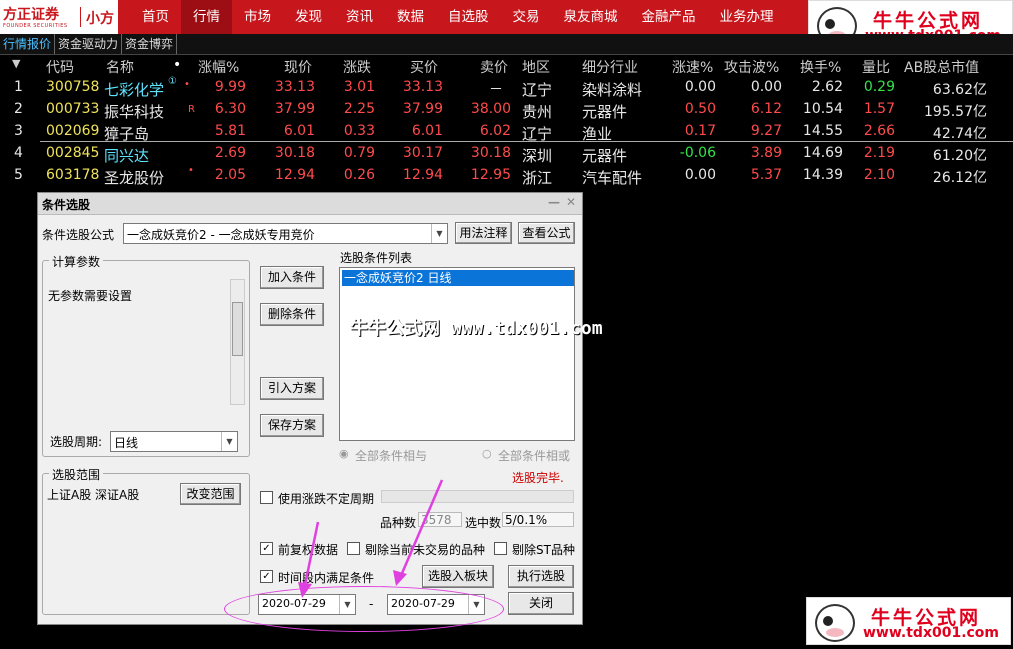 This screenshot has width=1013, height=649. What do you see at coordinates (931, 633) in the screenshot?
I see `watermark-url: www.tdx001.com` at bounding box center [931, 633].